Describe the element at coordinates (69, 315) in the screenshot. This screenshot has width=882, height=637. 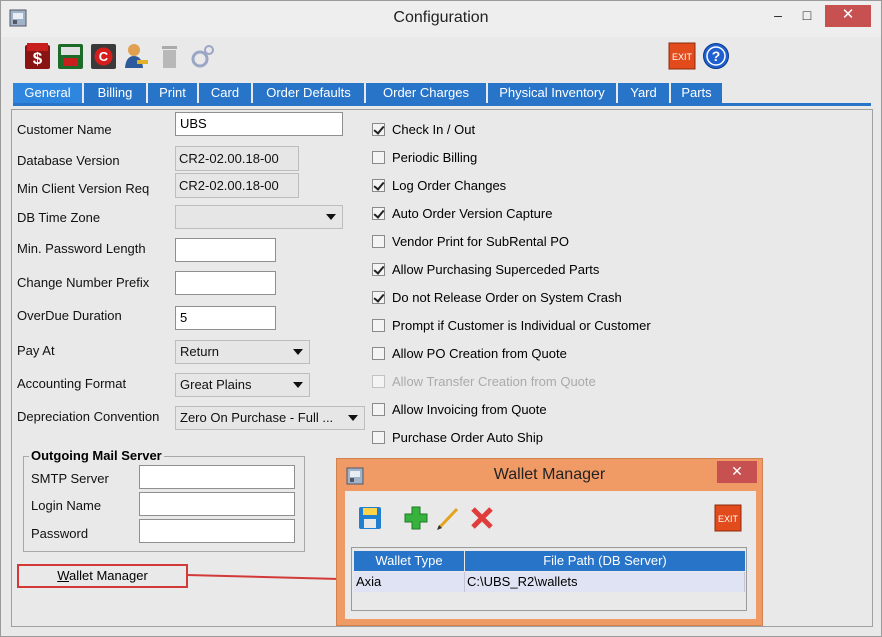
I see `overdue-label: OverDue Duration` at that location.